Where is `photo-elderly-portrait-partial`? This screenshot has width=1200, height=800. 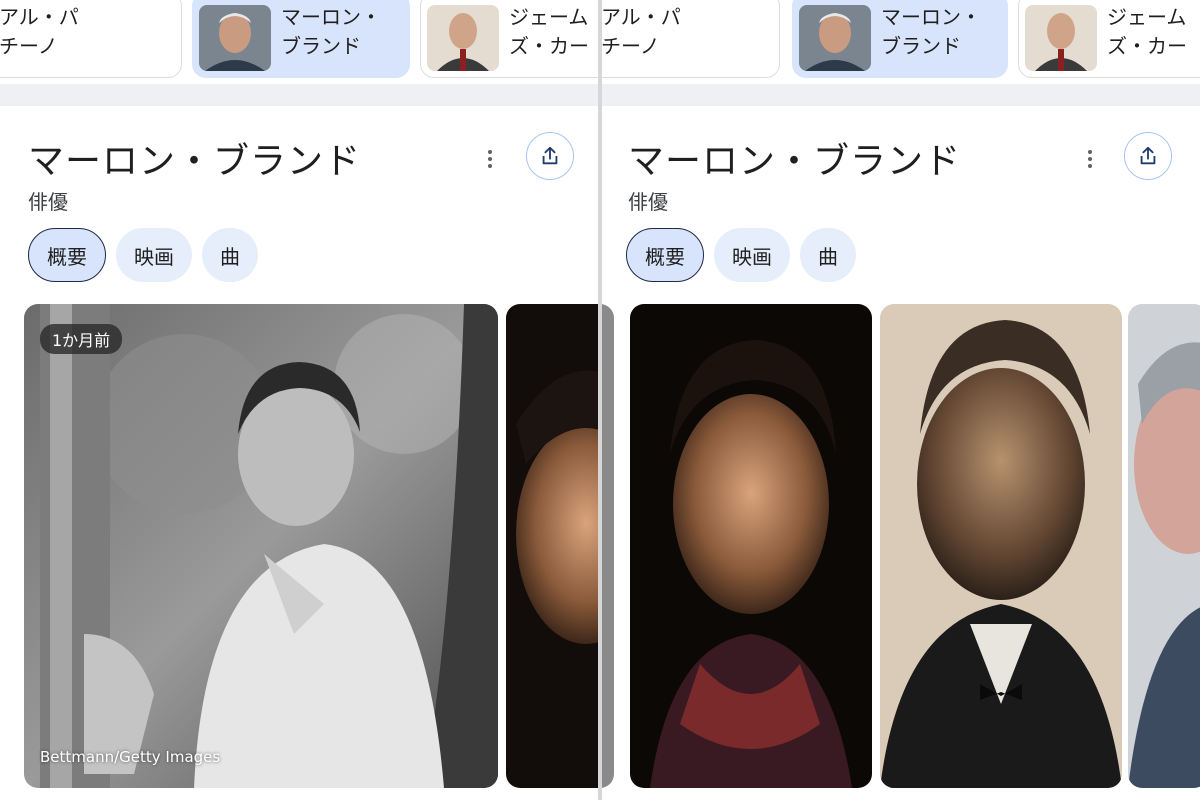 photo-elderly-portrait-partial is located at coordinates (1164, 546).